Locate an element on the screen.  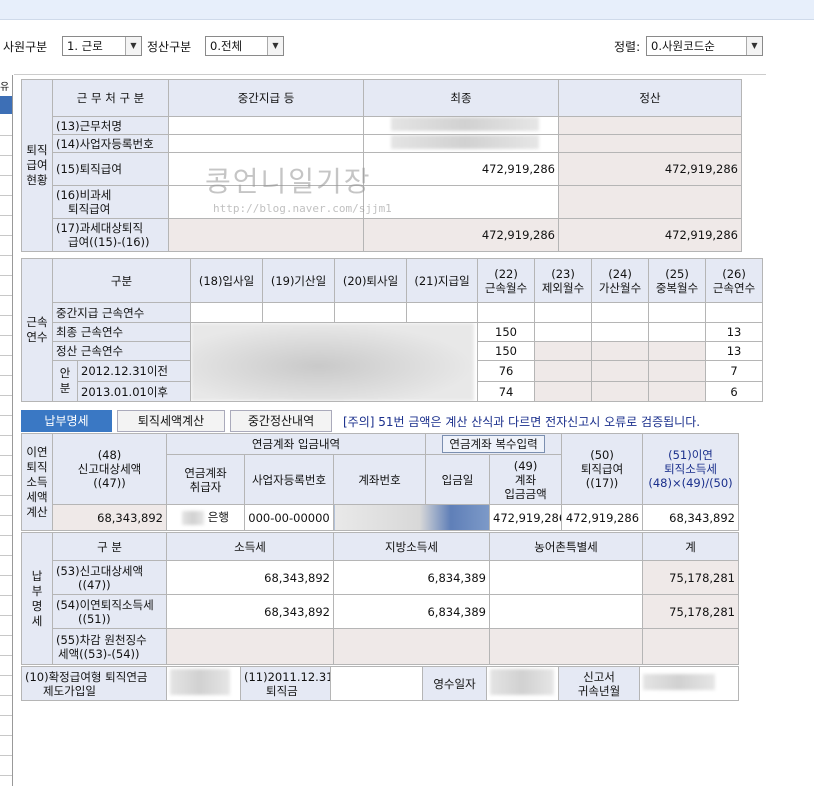
settle-type-select: 0.전체 ▼ is located at coordinates (244, 46).